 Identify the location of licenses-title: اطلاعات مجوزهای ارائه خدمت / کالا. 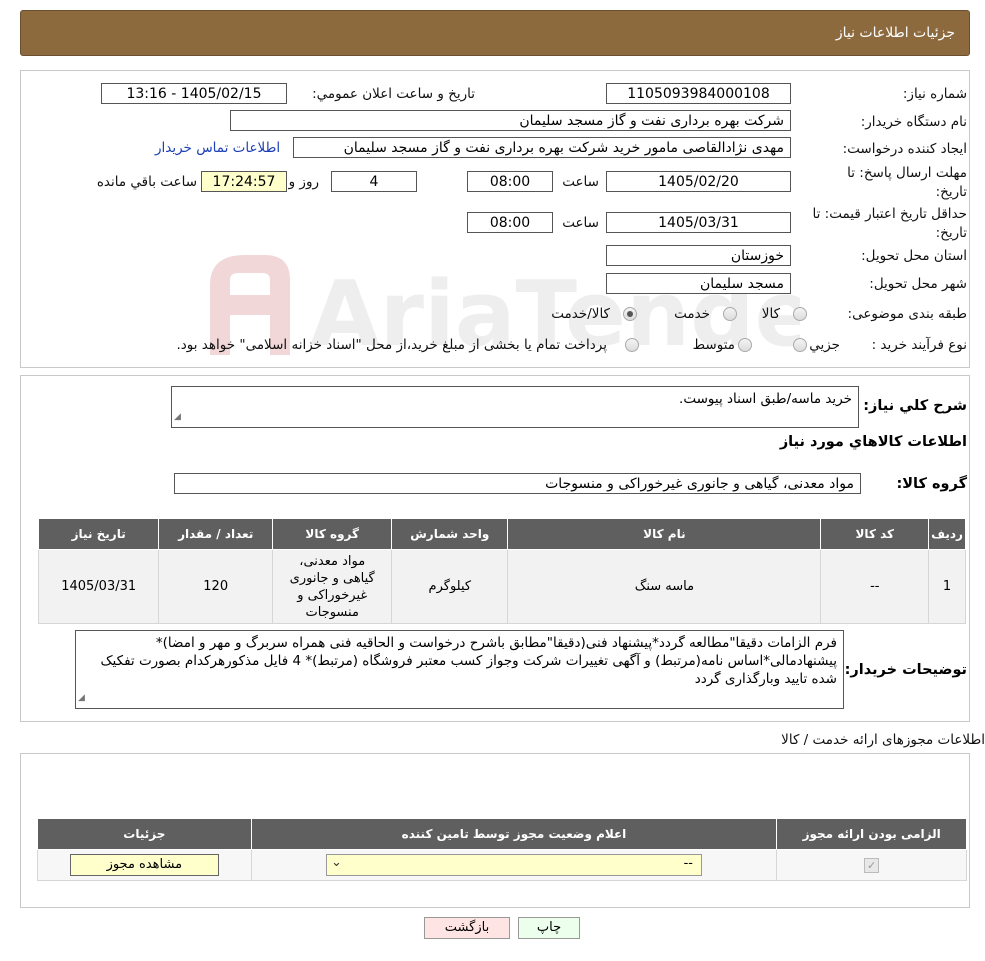
(883, 740).